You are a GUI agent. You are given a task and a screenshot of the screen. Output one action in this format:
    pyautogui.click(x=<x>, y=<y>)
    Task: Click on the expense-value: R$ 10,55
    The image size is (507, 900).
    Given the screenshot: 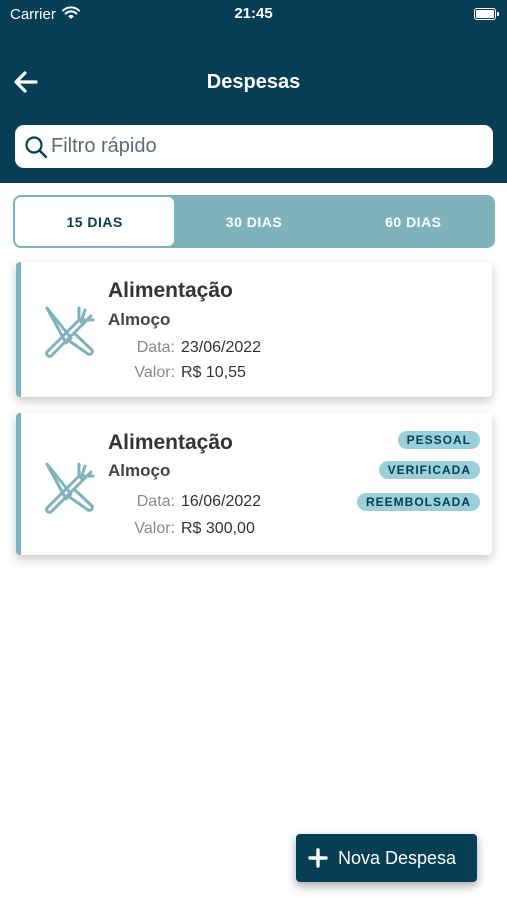 What is the action you would take?
    pyautogui.click(x=213, y=372)
    